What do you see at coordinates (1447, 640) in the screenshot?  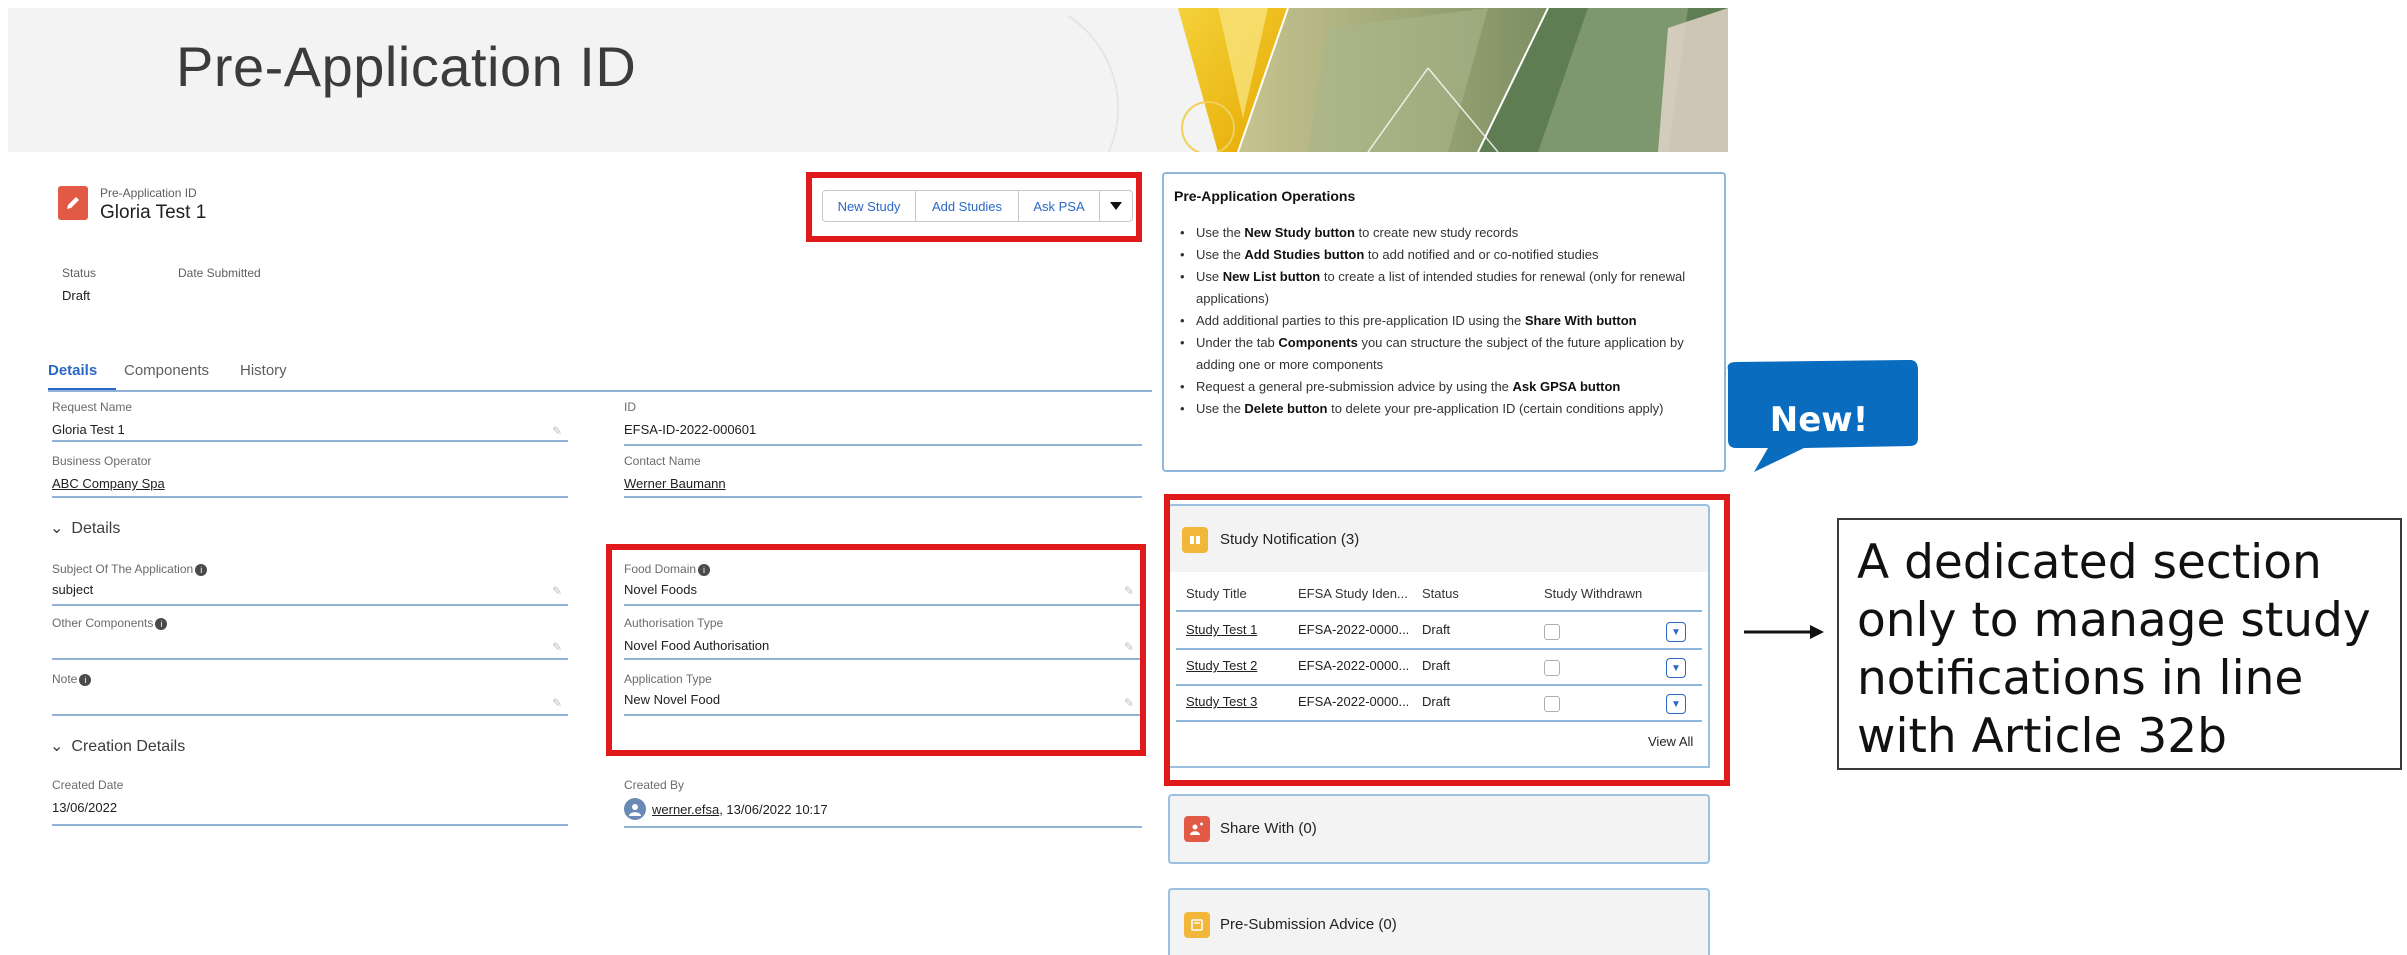 I see `study-notification-highlight-box` at bounding box center [1447, 640].